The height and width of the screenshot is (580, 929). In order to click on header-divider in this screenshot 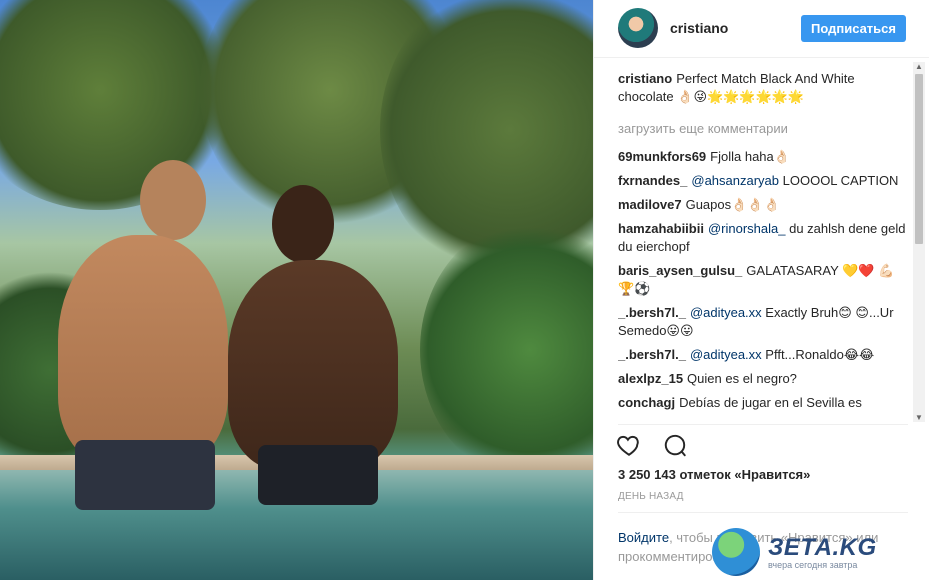, I will do `click(761, 57)`.